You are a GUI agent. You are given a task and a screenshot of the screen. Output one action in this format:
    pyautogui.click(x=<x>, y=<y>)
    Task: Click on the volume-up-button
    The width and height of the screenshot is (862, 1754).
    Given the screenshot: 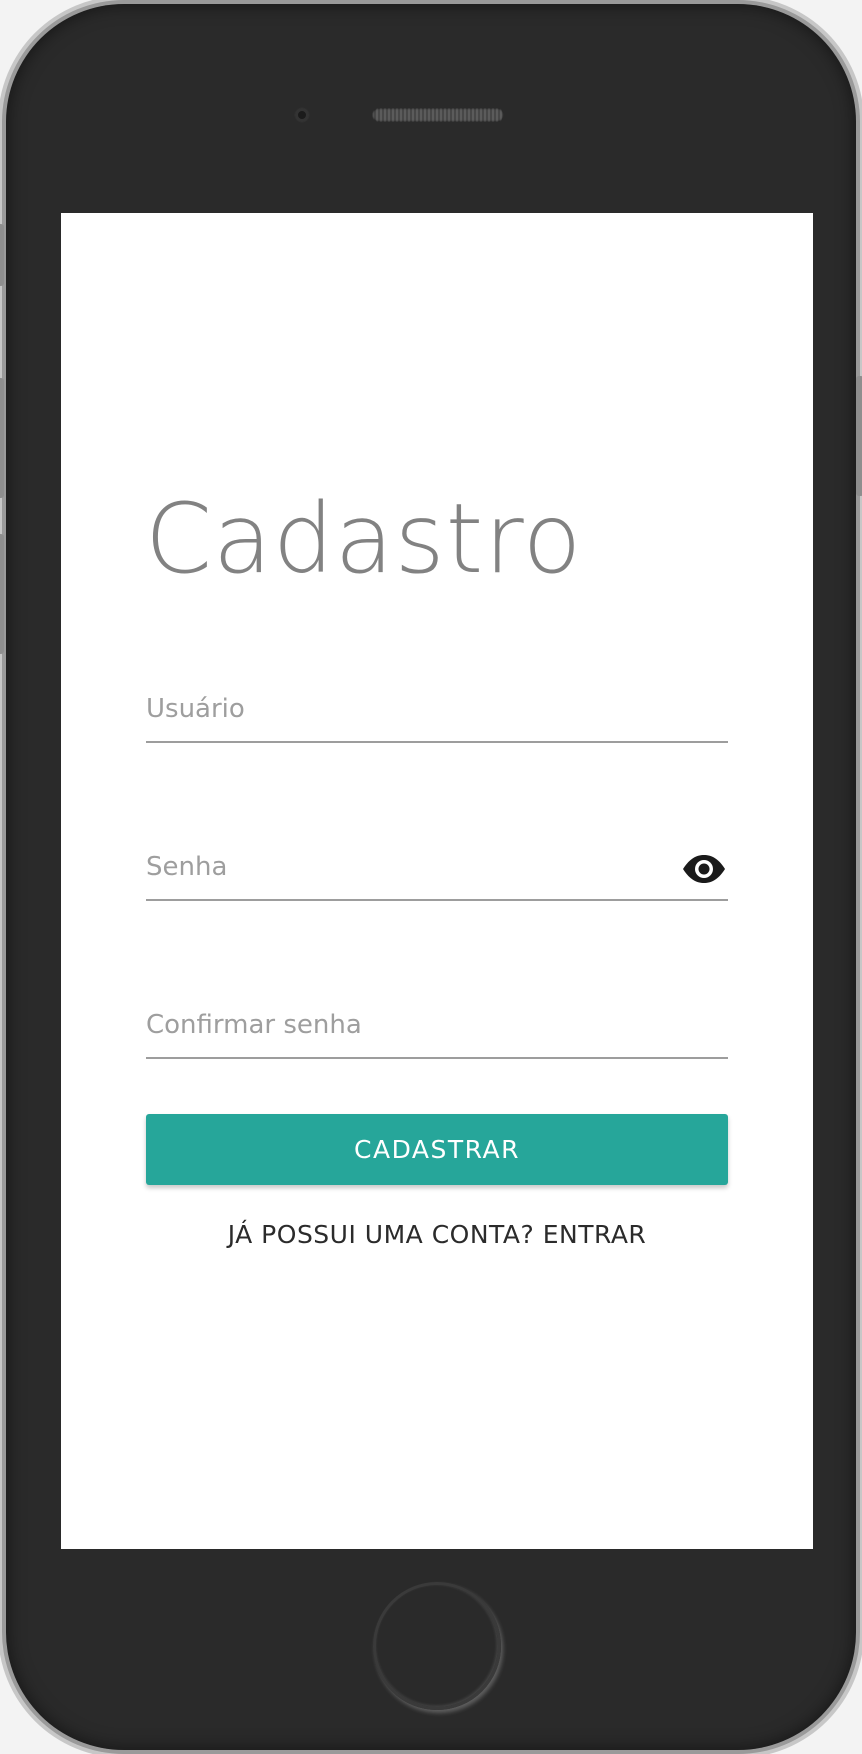 What is the action you would take?
    pyautogui.click(x=2, y=438)
    